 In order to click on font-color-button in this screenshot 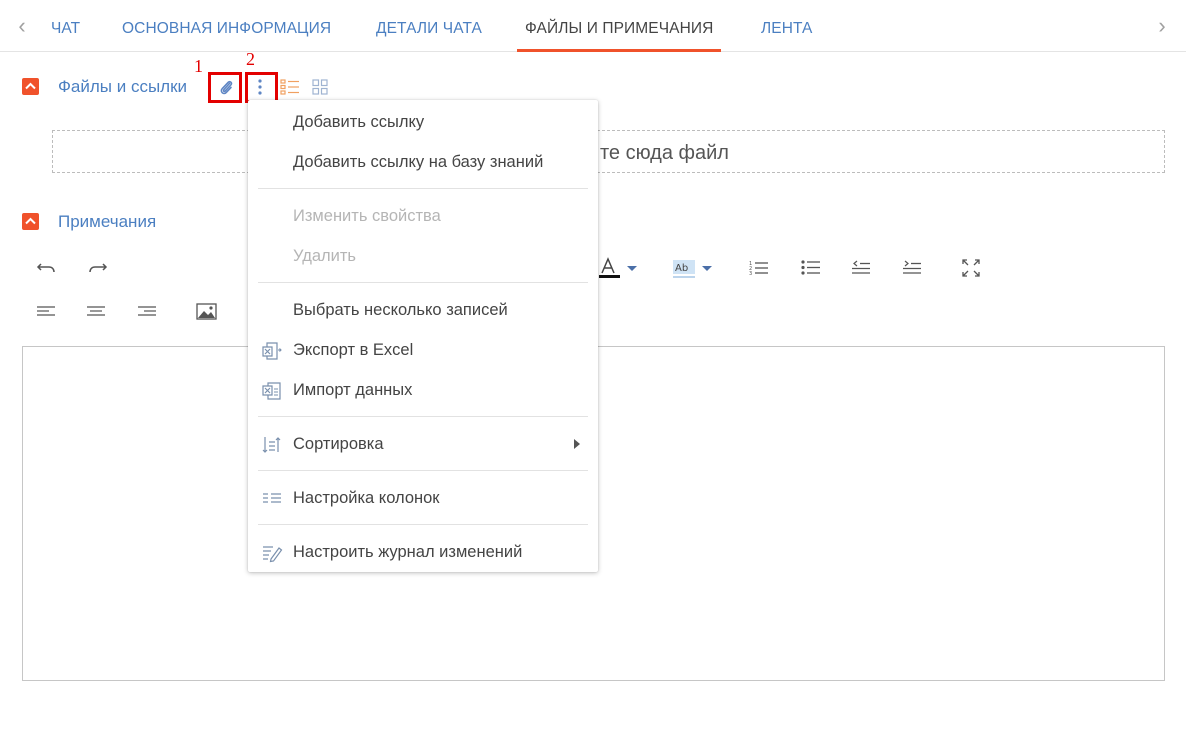, I will do `click(619, 268)`.